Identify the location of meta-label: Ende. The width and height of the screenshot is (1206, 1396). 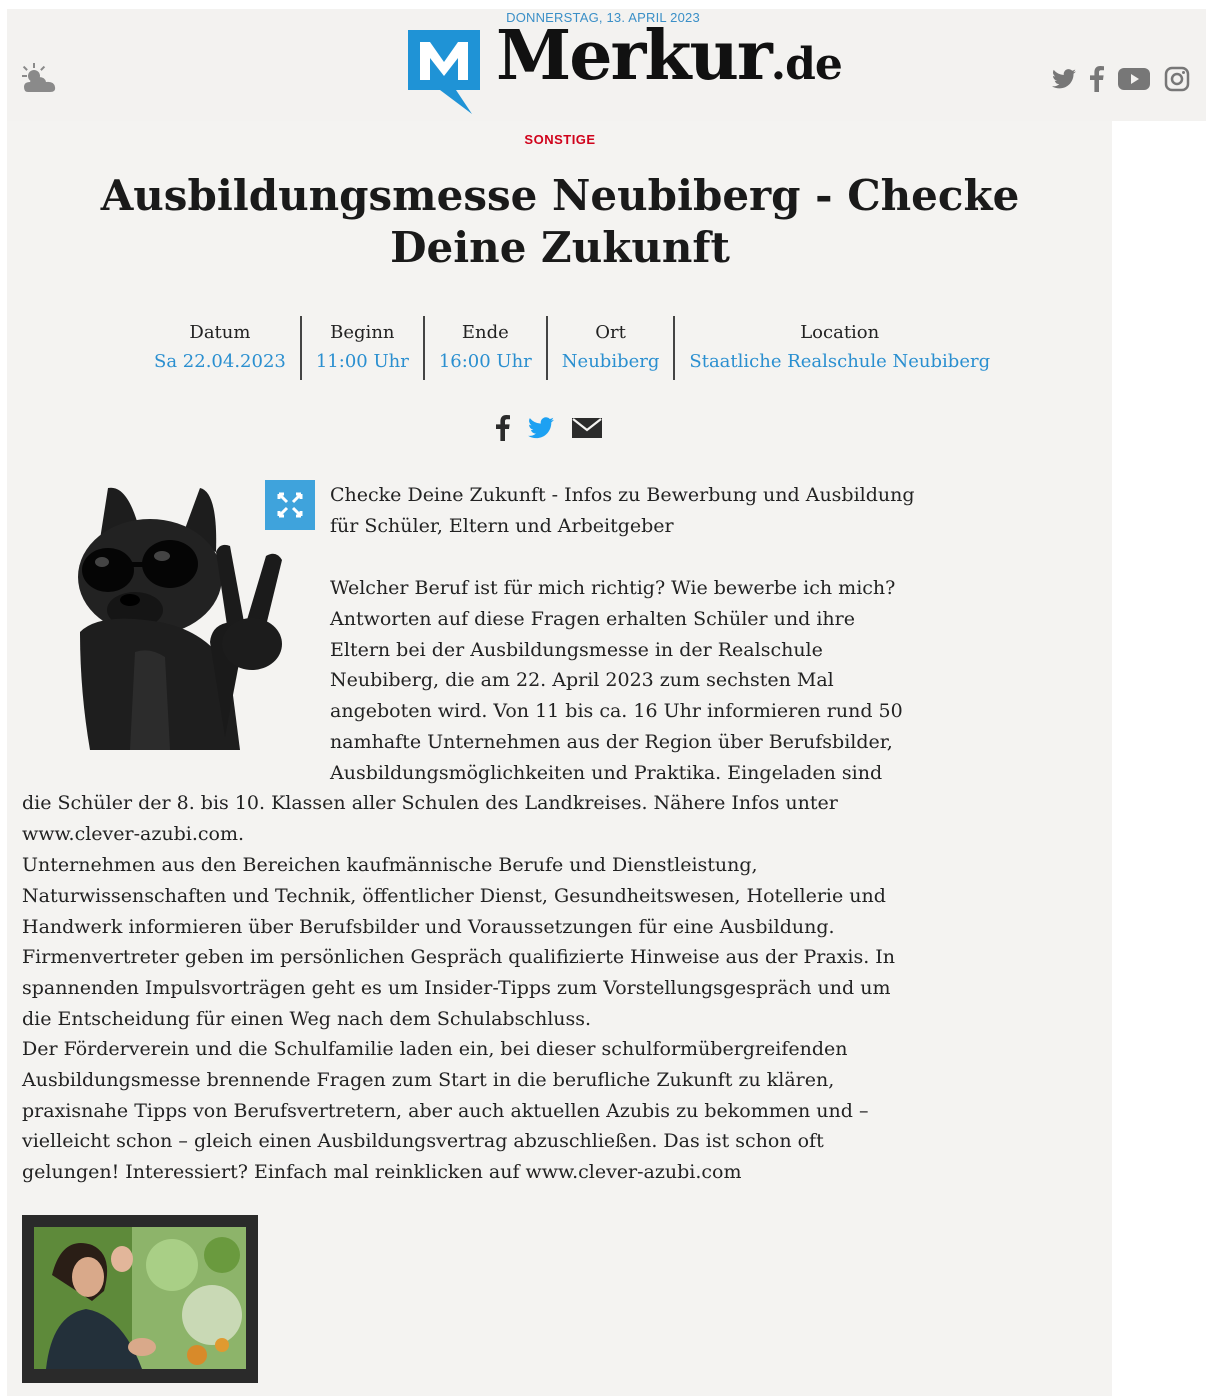
(485, 332).